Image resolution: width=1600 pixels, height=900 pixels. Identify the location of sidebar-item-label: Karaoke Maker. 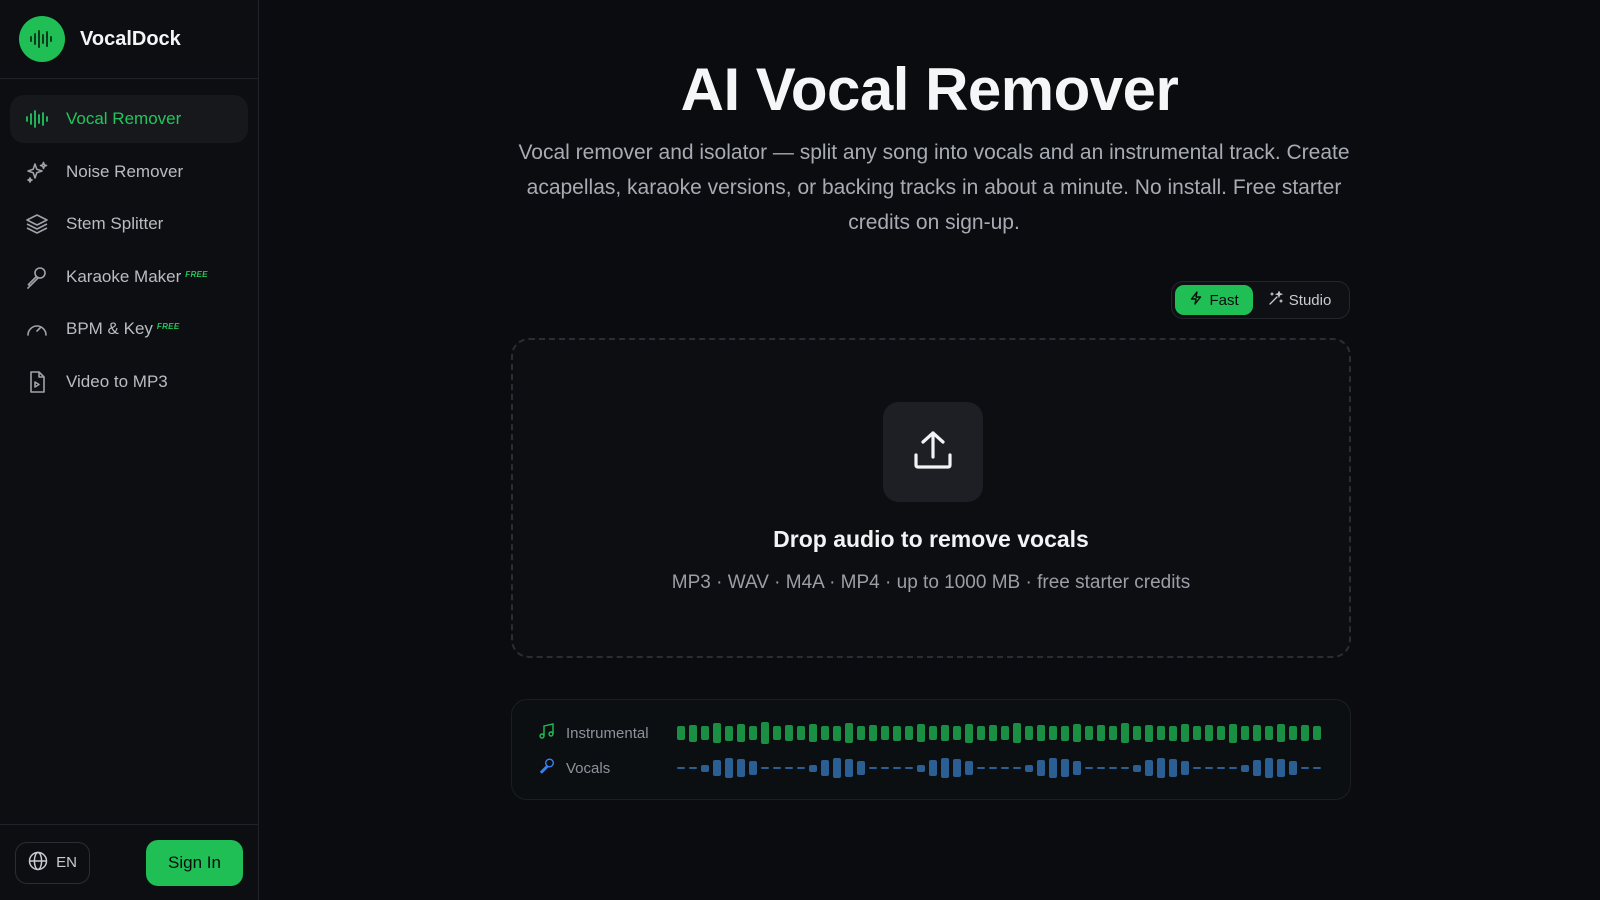
(124, 276).